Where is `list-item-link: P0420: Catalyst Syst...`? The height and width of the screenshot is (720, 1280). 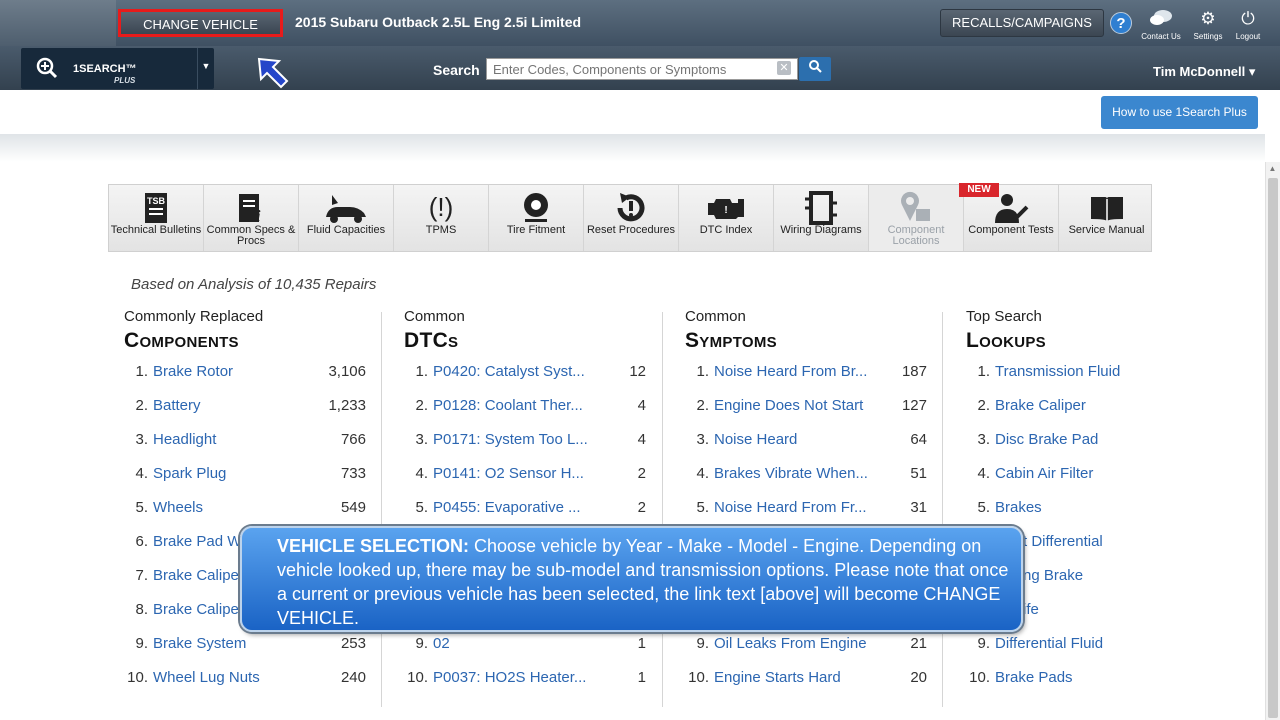 list-item-link: P0420: Catalyst Syst... is located at coordinates (509, 371).